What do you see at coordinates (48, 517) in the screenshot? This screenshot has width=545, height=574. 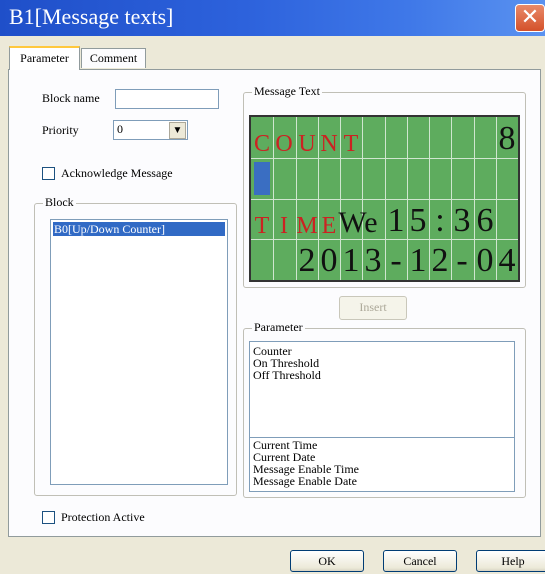 I see `protection-checkbox` at bounding box center [48, 517].